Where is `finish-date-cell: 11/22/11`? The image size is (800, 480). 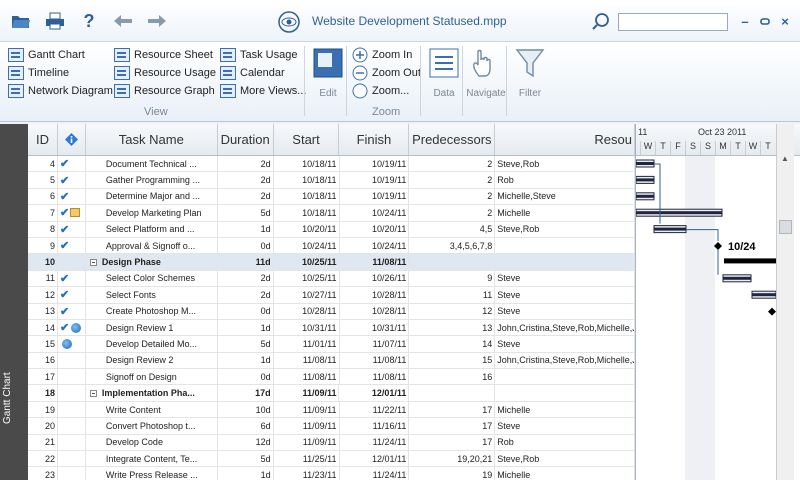 finish-date-cell: 11/22/11 is located at coordinates (375, 409).